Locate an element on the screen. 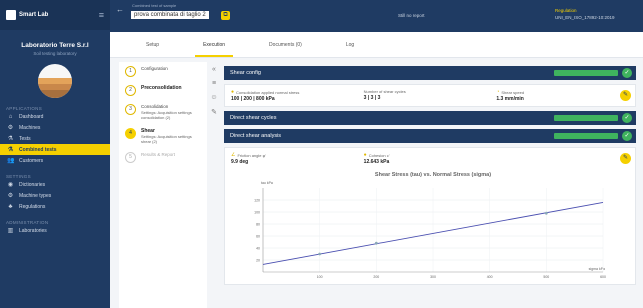  building-icon: ▥ is located at coordinates (10, 231).